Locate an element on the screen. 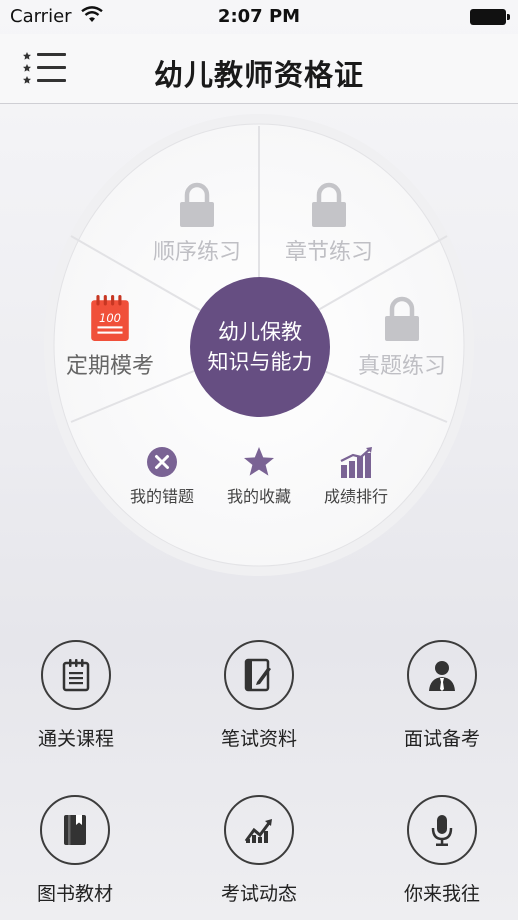  subject-center-button: 幼儿保教 知识与能力 is located at coordinates (260, 347).